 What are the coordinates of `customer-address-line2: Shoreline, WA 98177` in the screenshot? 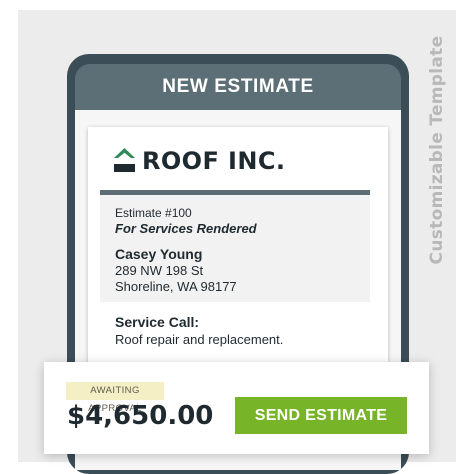 It's located at (176, 286).